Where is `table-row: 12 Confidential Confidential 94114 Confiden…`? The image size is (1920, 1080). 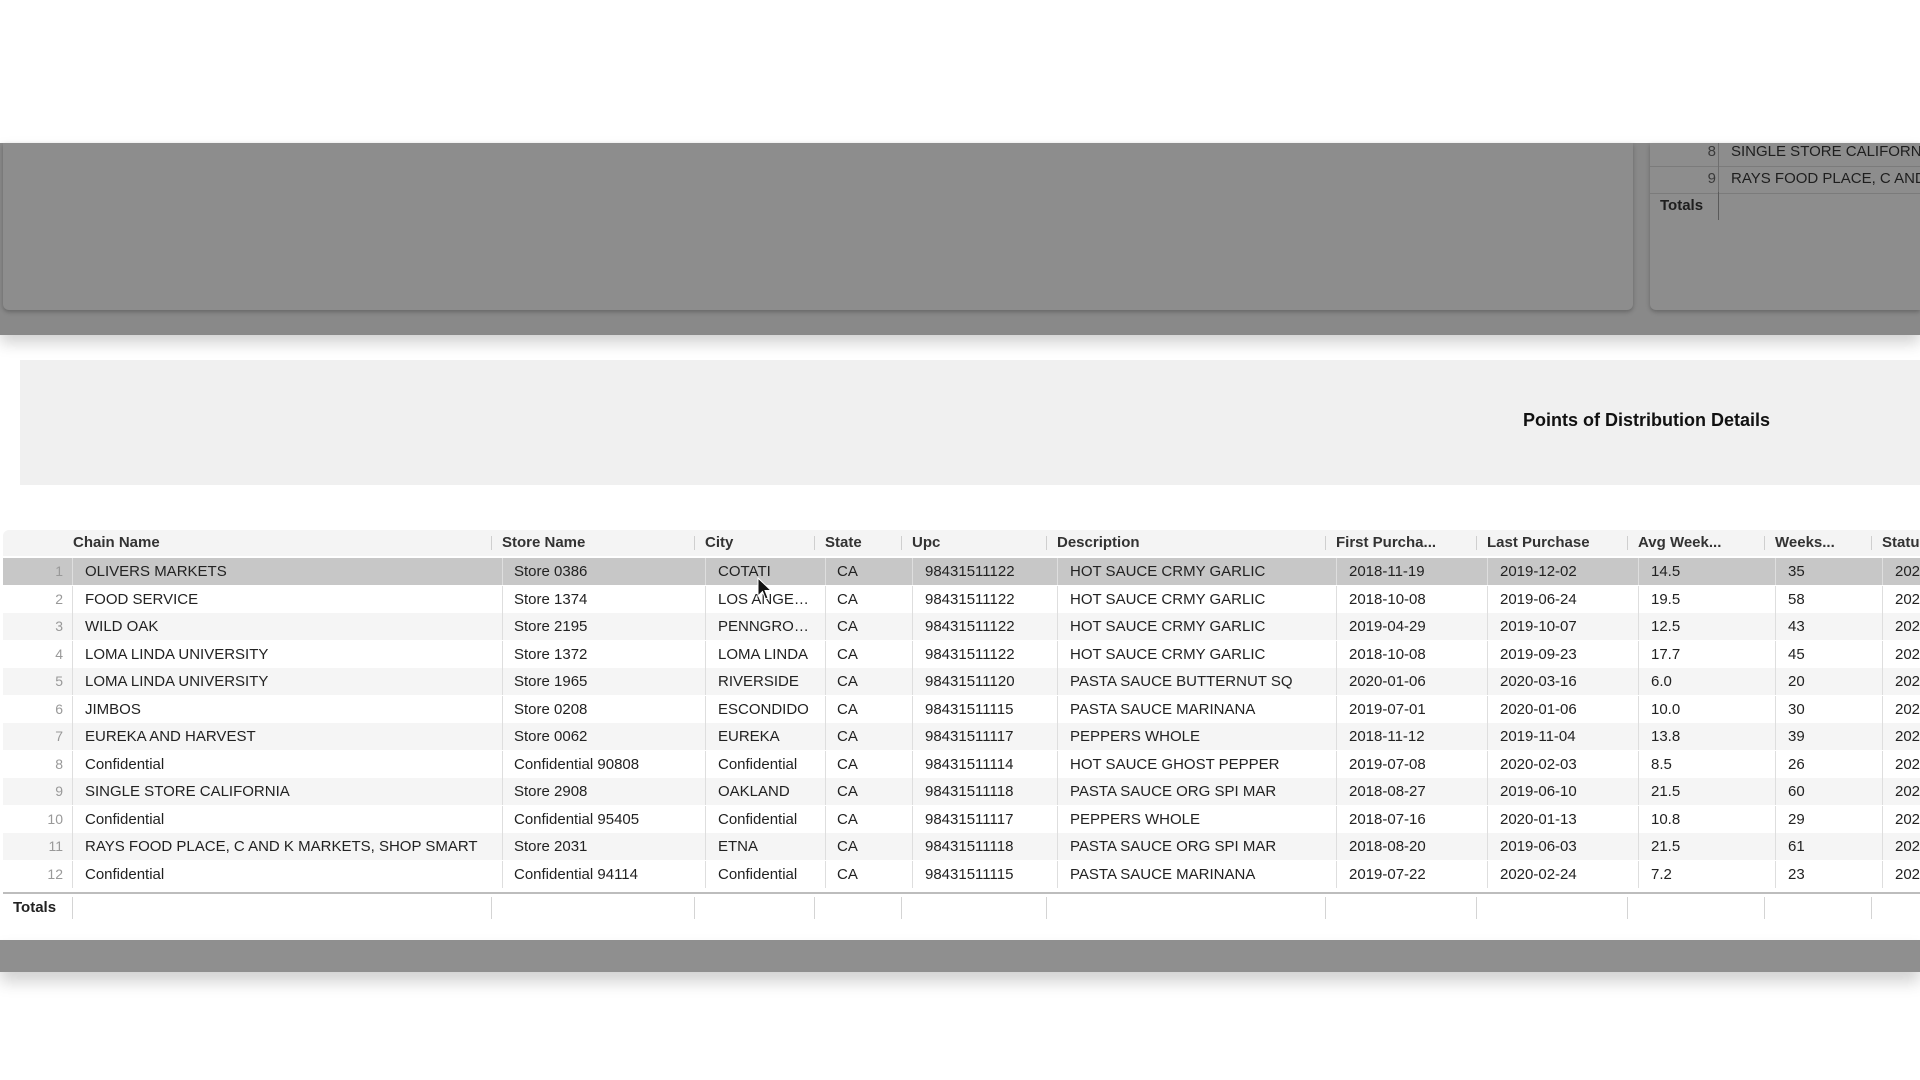
table-row: 12 Confidential Confidential 94114 Confiden… is located at coordinates (961, 874).